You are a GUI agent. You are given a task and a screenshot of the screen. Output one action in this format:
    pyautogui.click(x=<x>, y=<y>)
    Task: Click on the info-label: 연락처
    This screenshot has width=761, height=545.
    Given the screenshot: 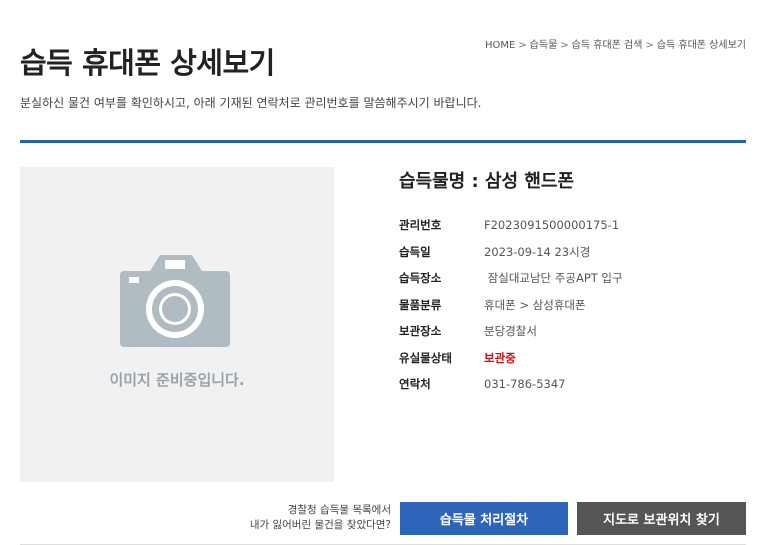 What is the action you would take?
    pyautogui.click(x=415, y=384)
    